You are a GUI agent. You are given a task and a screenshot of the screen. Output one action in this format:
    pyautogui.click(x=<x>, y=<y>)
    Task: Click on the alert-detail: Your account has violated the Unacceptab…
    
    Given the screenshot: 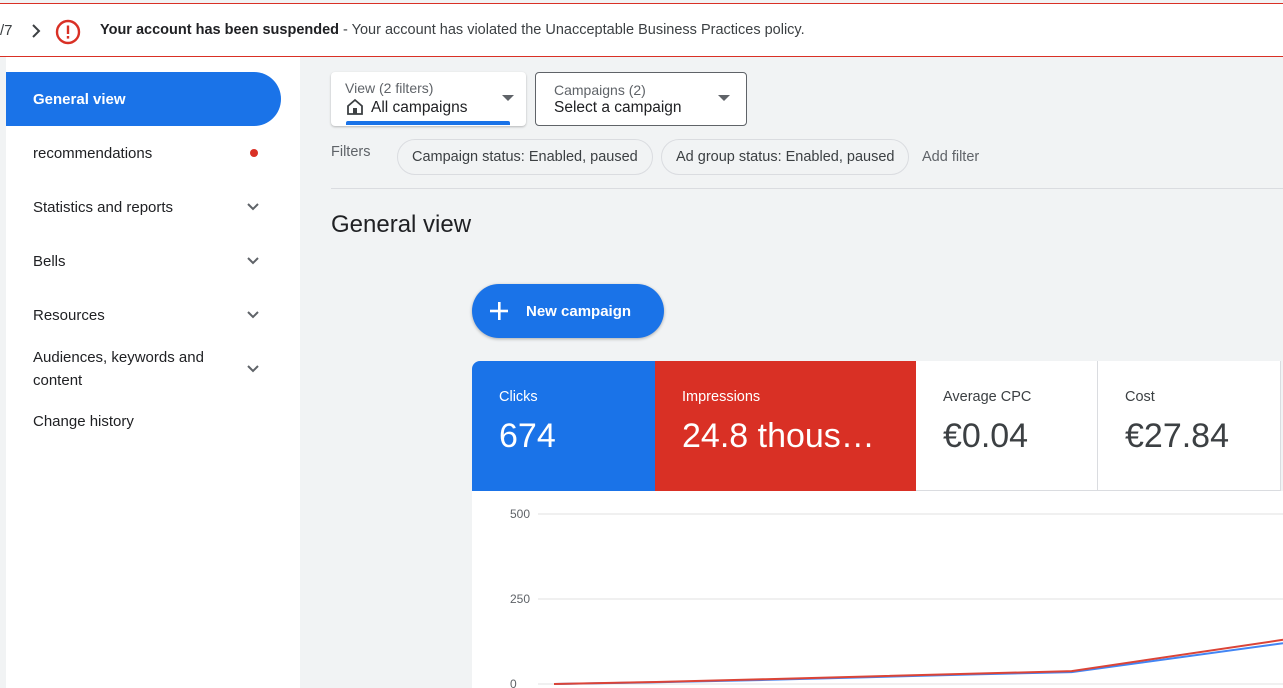 What is the action you would take?
    pyautogui.click(x=578, y=30)
    